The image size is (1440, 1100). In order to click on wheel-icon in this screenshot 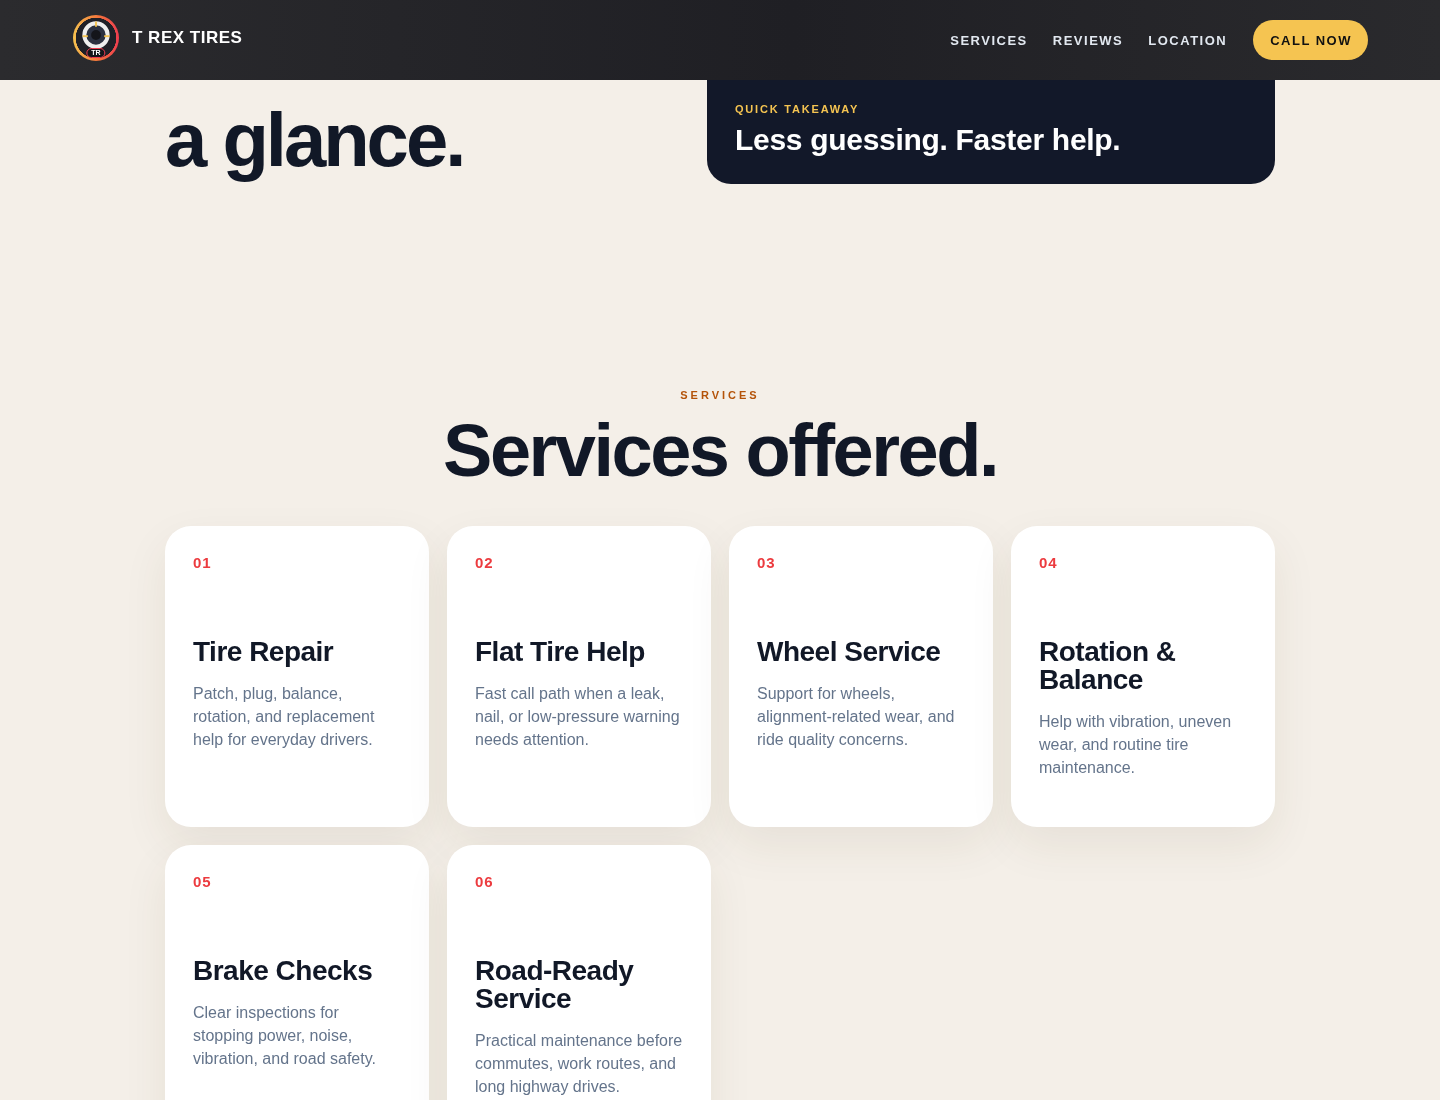, I will do `click(96, 35)`.